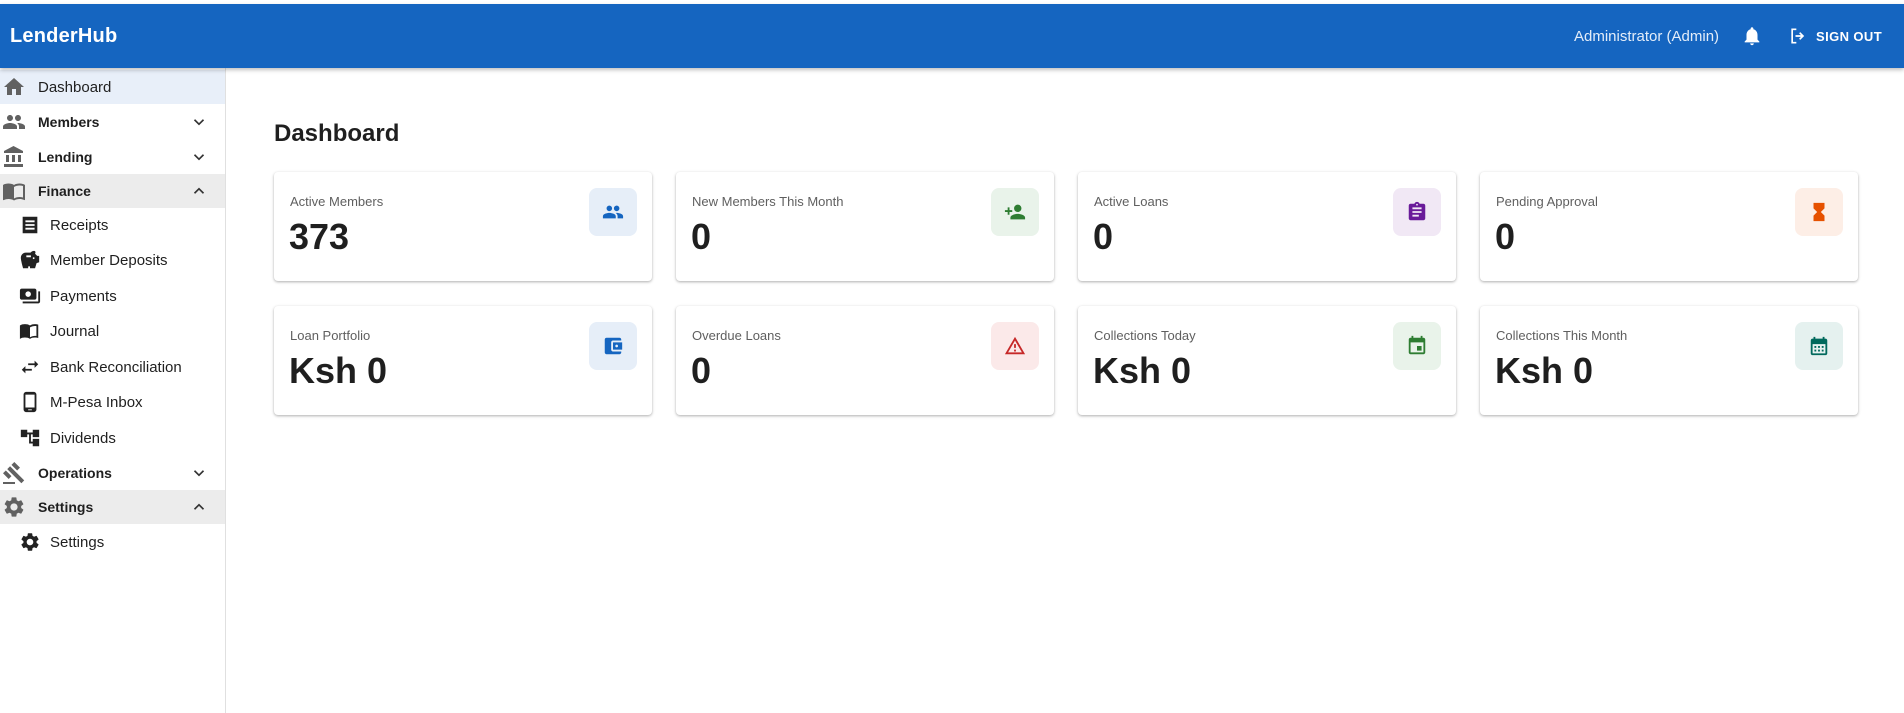 The image size is (1904, 713). What do you see at coordinates (83, 438) in the screenshot?
I see `sidebar-item-label: Dividends` at bounding box center [83, 438].